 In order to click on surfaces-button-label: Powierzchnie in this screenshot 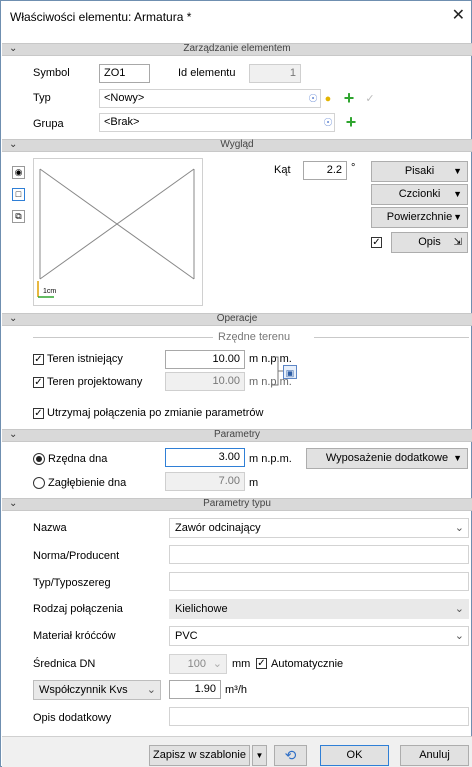, I will do `click(419, 217)`.